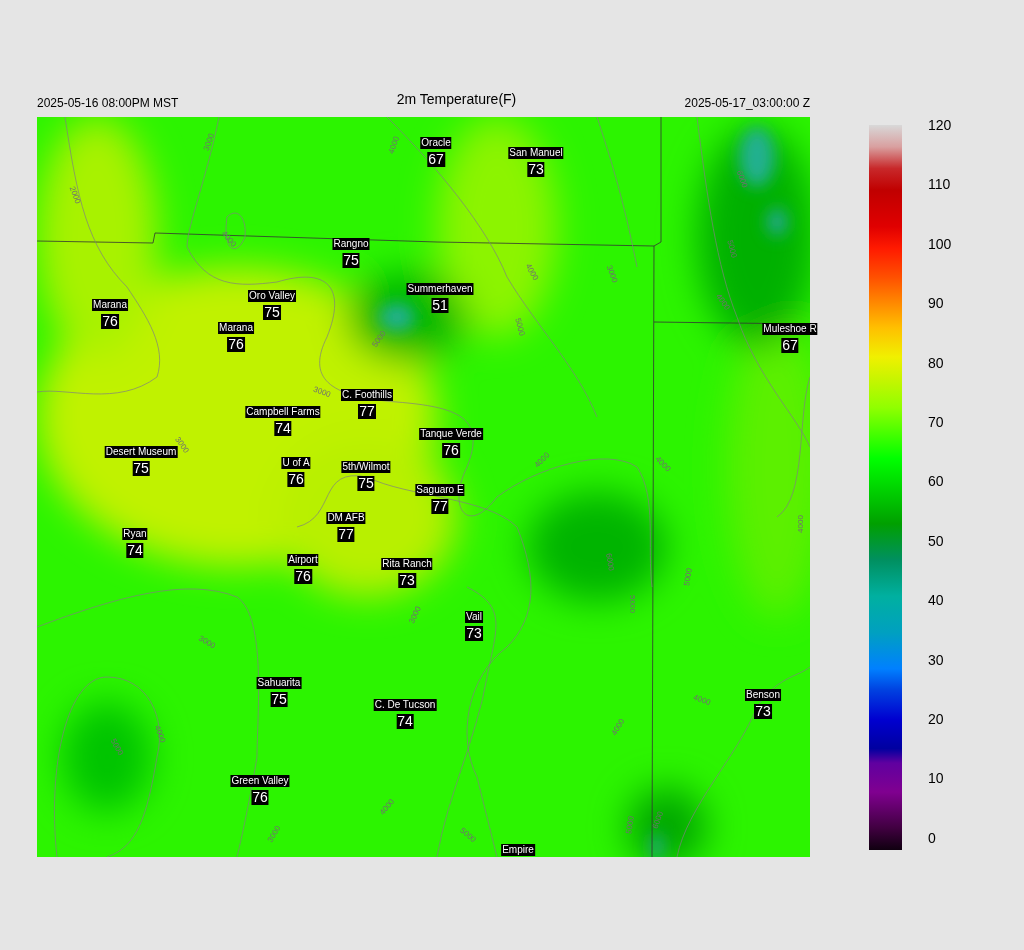 This screenshot has width=1024, height=950. Describe the element at coordinates (272, 296) in the screenshot. I see `station-name: Oro Valley` at that location.